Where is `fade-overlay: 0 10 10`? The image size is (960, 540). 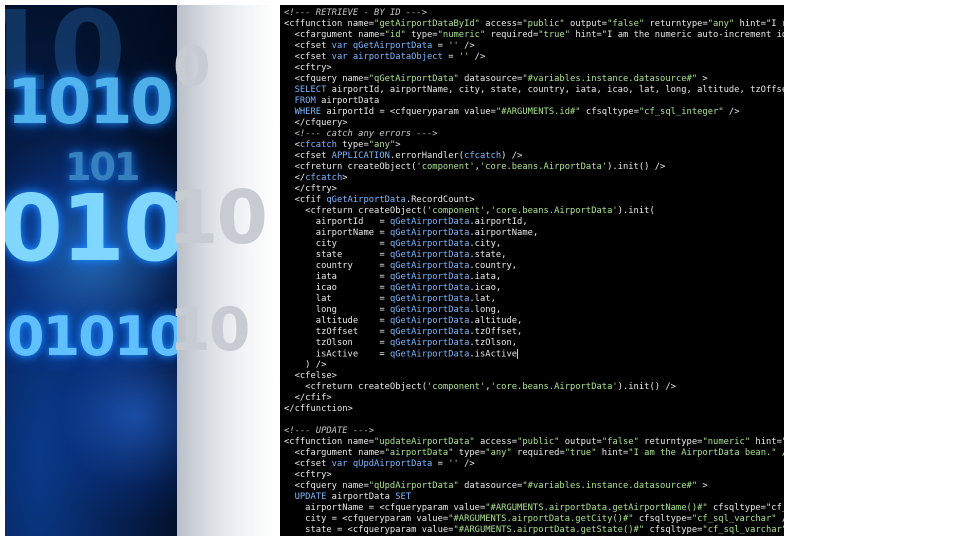 fade-overlay: 0 10 10 is located at coordinates (222, 270).